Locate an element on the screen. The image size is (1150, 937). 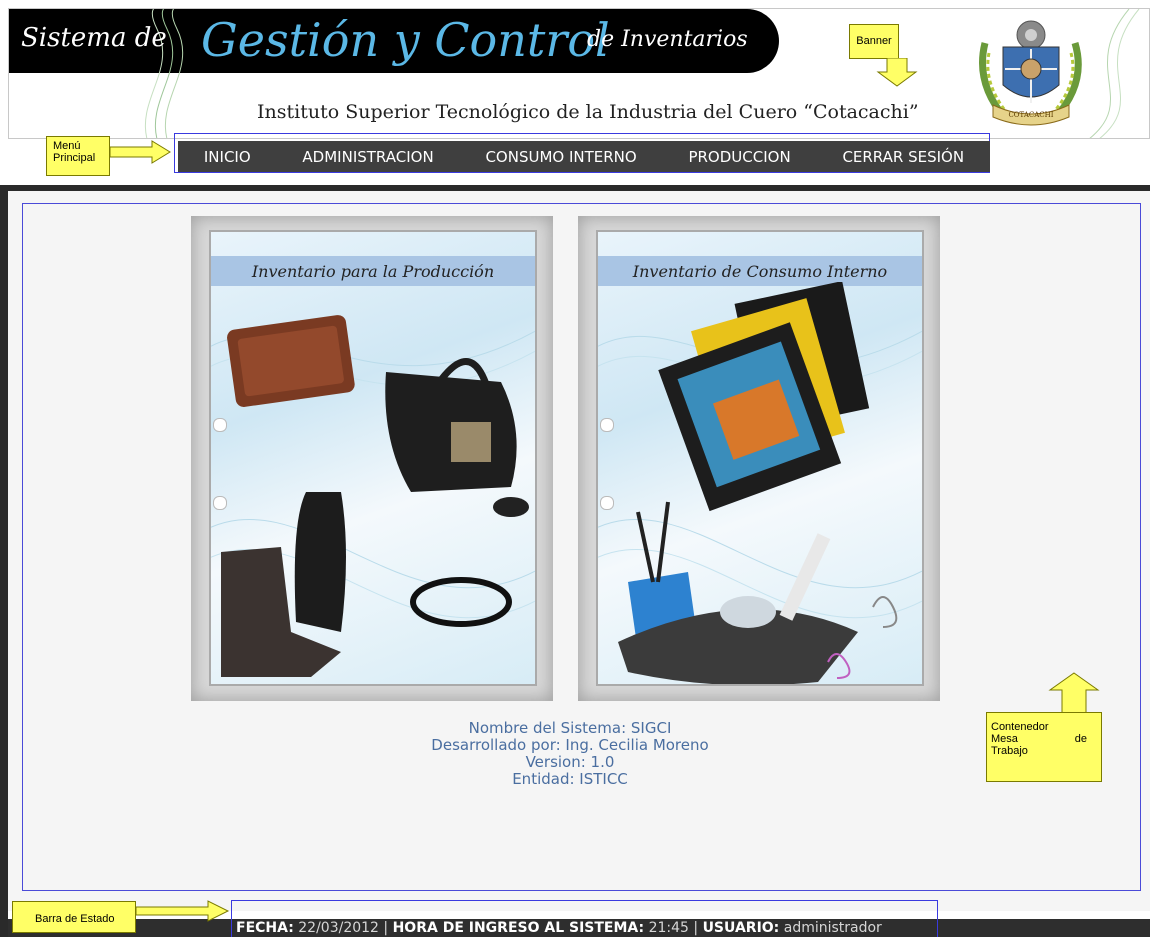
developer: Desarrollado por: Ing. Cecilia Moreno is located at coordinates (570, 745).